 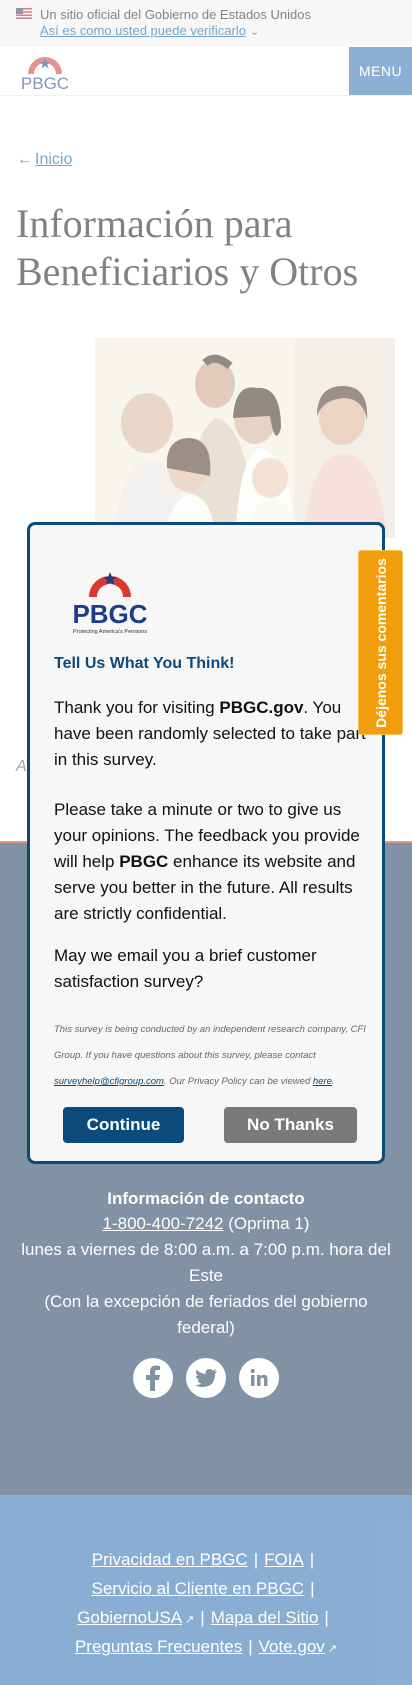 What do you see at coordinates (109, 614) in the screenshot?
I see `survey-logo-text: PBGC` at bounding box center [109, 614].